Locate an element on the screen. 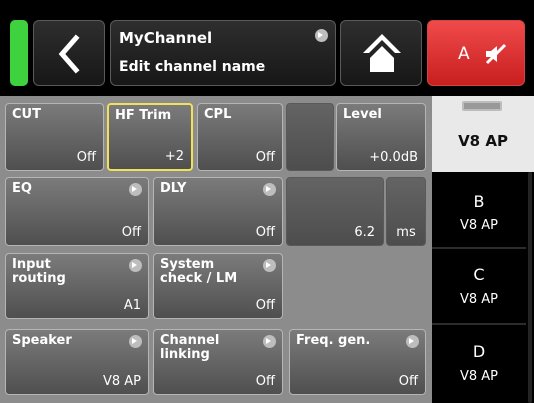 This screenshot has width=534, height=403. input-routing-value: A1 is located at coordinates (132, 305).